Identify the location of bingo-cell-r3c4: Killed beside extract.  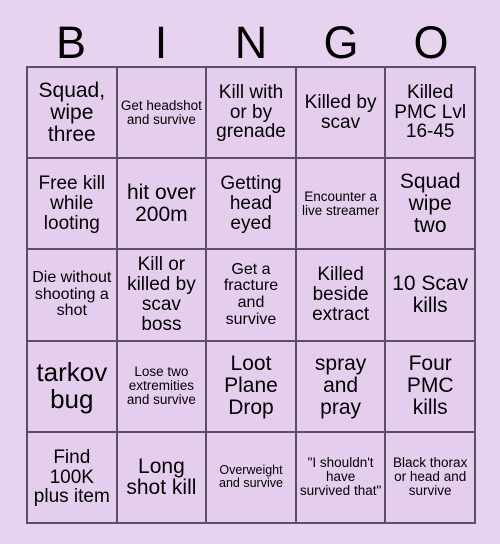
(341, 296).